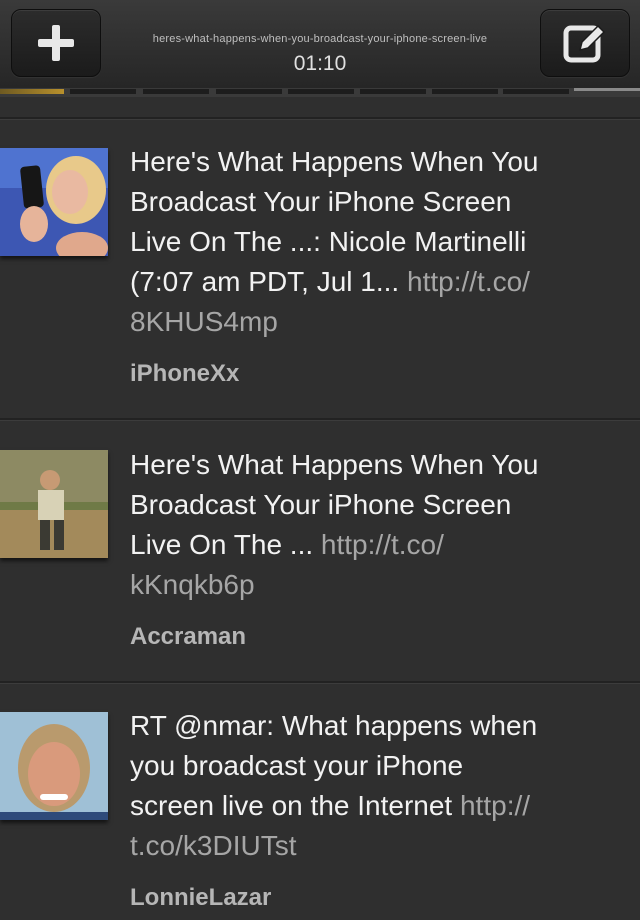 The image size is (640, 920). Describe the element at coordinates (200, 898) in the screenshot. I see `tweet-author: LonnieLazar` at that location.